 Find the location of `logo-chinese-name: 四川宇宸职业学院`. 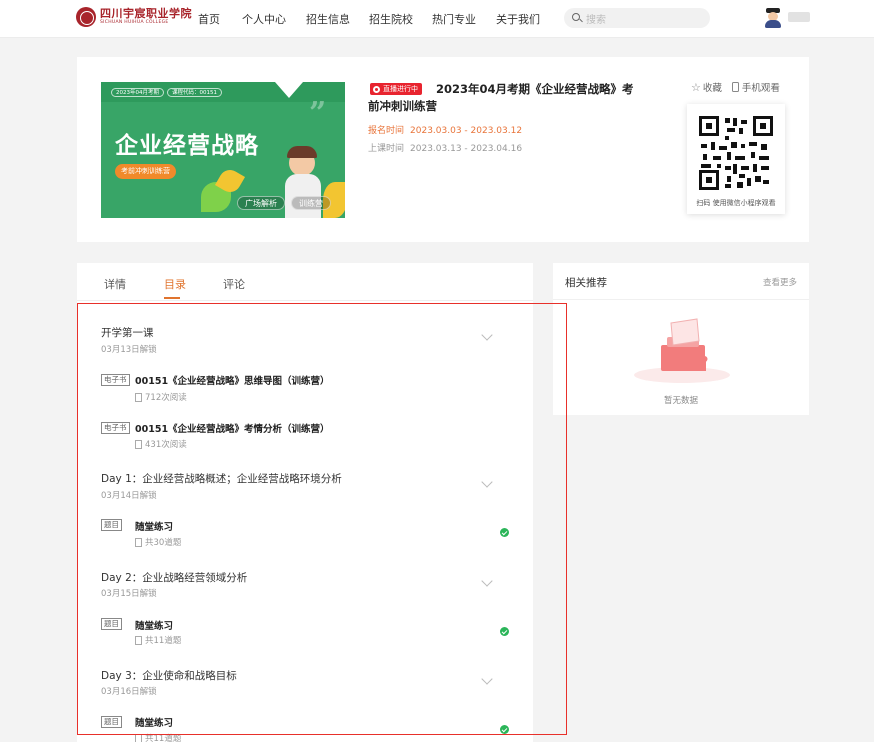

logo-chinese-name: 四川宇宸职业学院 is located at coordinates (146, 14).